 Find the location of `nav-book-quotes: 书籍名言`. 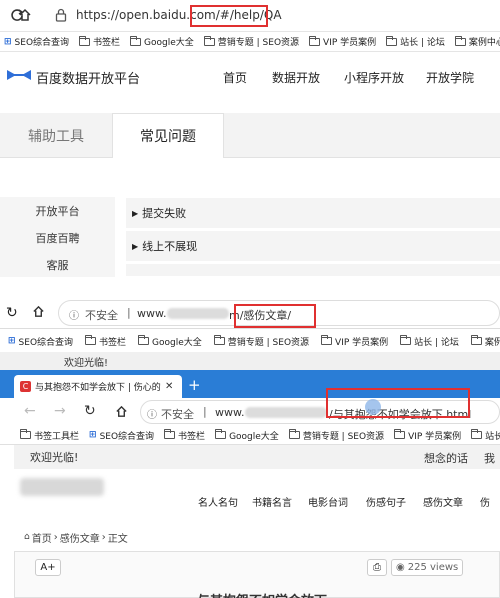

nav-book-quotes: 书籍名言 is located at coordinates (272, 501).